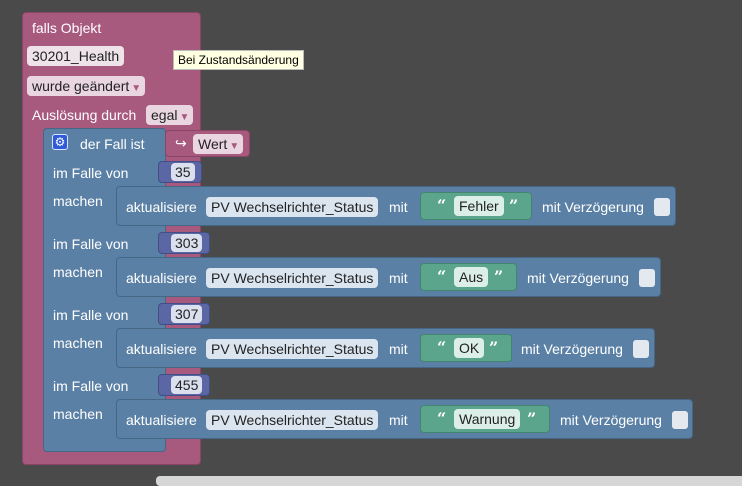 The height and width of the screenshot is (486, 742). I want to click on object-id-field: 30201_Health, so click(76, 56).